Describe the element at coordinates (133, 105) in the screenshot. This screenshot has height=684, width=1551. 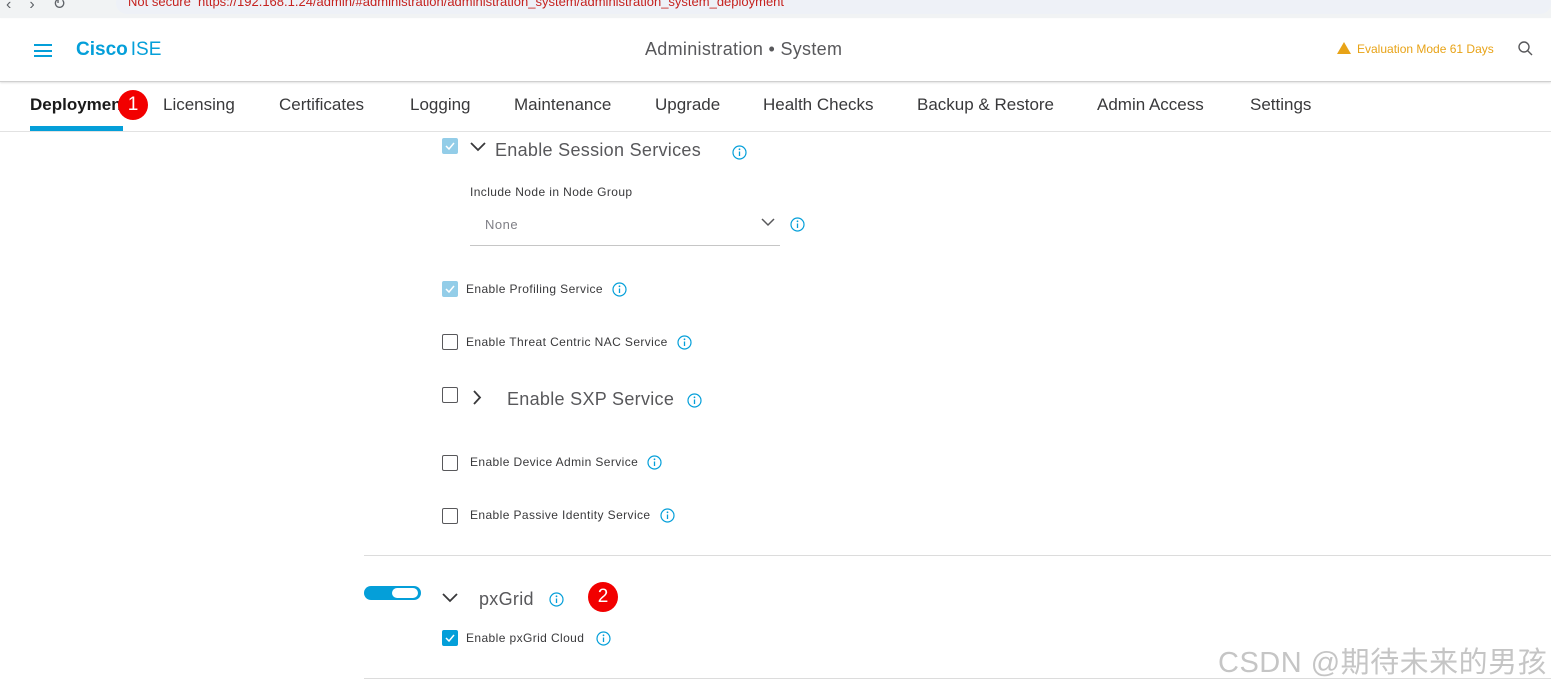
I see `annotation-badge-1: 1` at that location.